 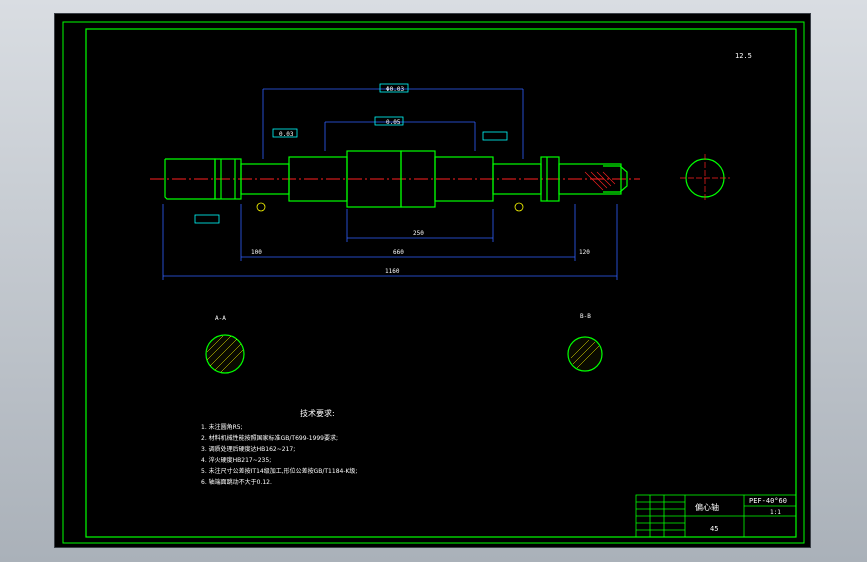 What do you see at coordinates (519, 207) in the screenshot?
I see `datum-b-marker` at bounding box center [519, 207].